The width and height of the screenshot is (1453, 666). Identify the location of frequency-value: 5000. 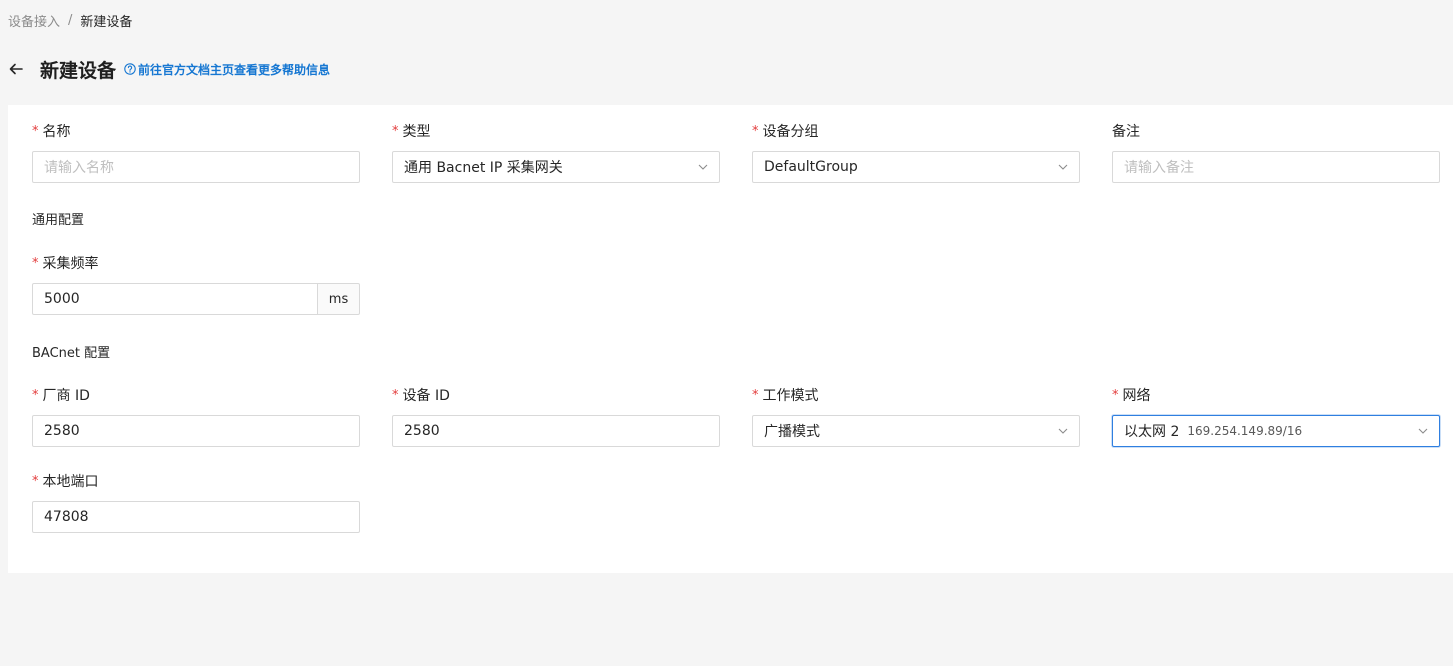
(62, 299).